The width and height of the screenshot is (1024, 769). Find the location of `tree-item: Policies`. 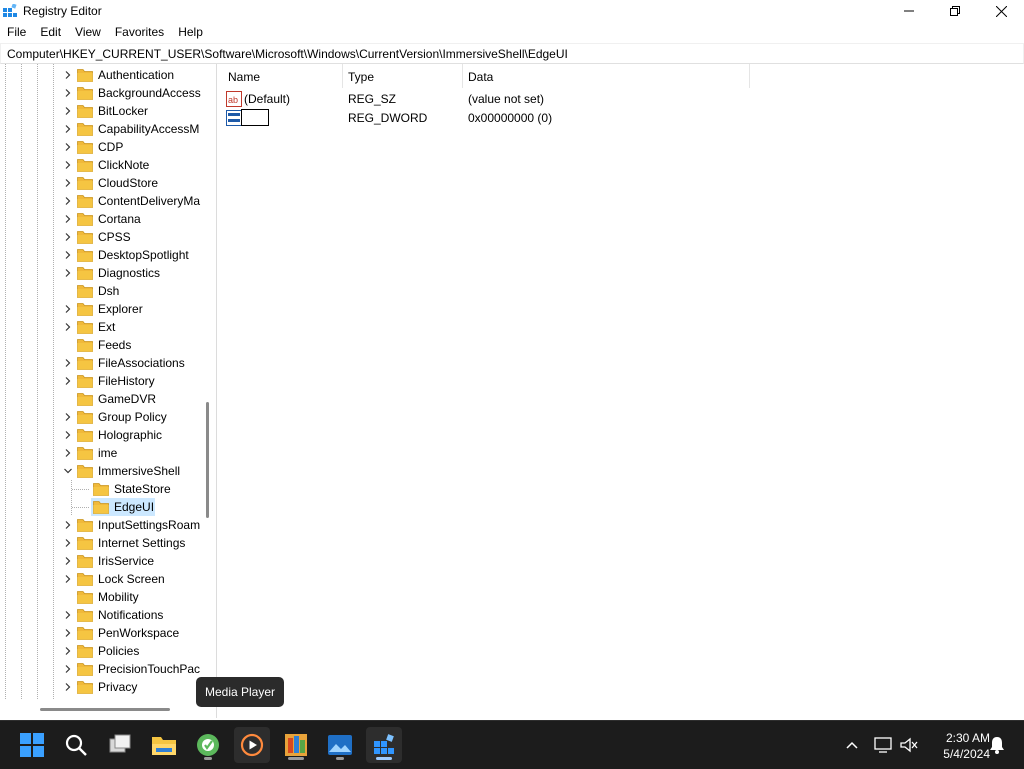

tree-item: Policies is located at coordinates (100, 651).